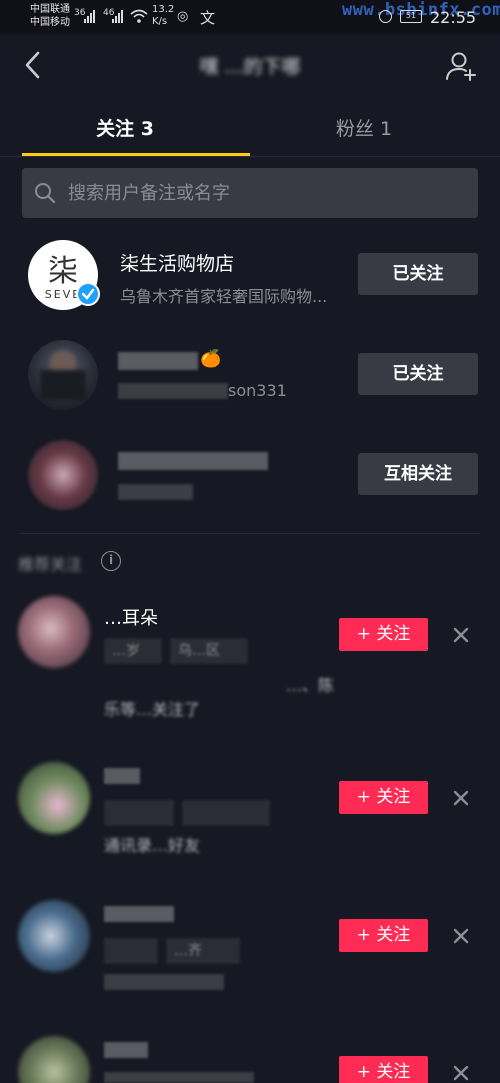 This screenshot has width=500, height=1083. I want to click on tab-fans: 粉丝 1, so click(364, 127).